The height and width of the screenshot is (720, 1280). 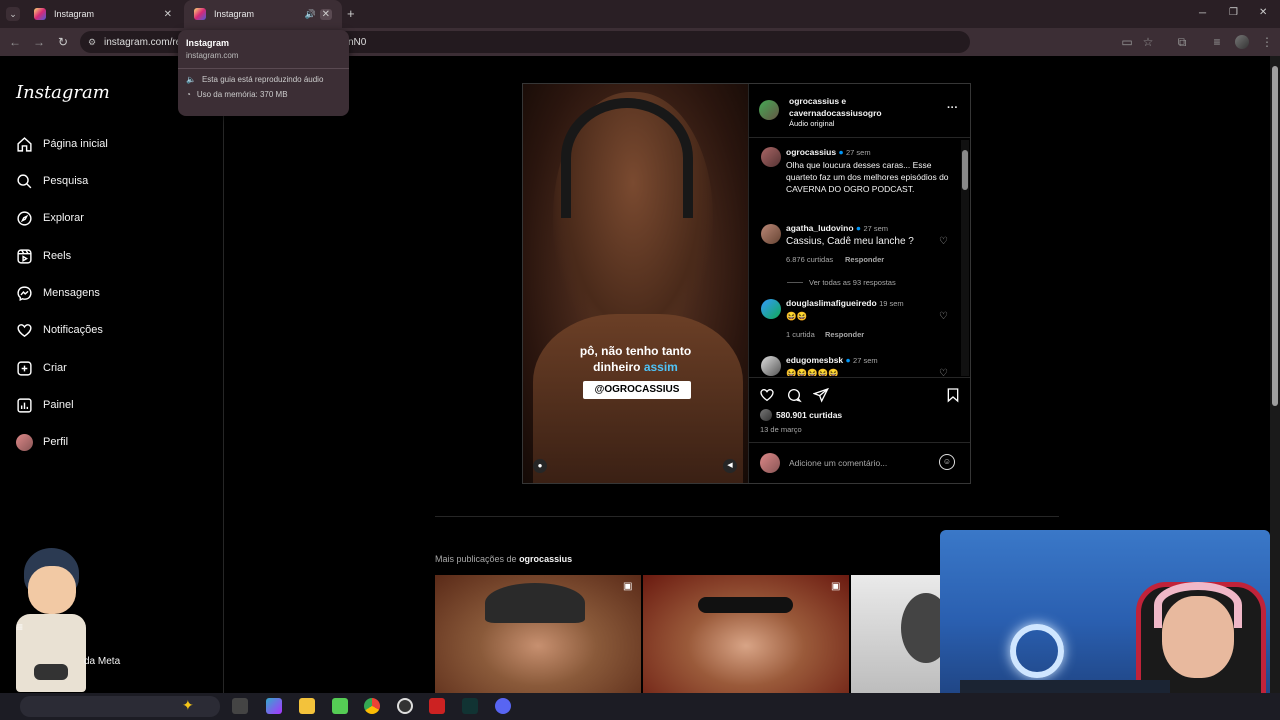 I want to click on home-icon, so click(x=24, y=144).